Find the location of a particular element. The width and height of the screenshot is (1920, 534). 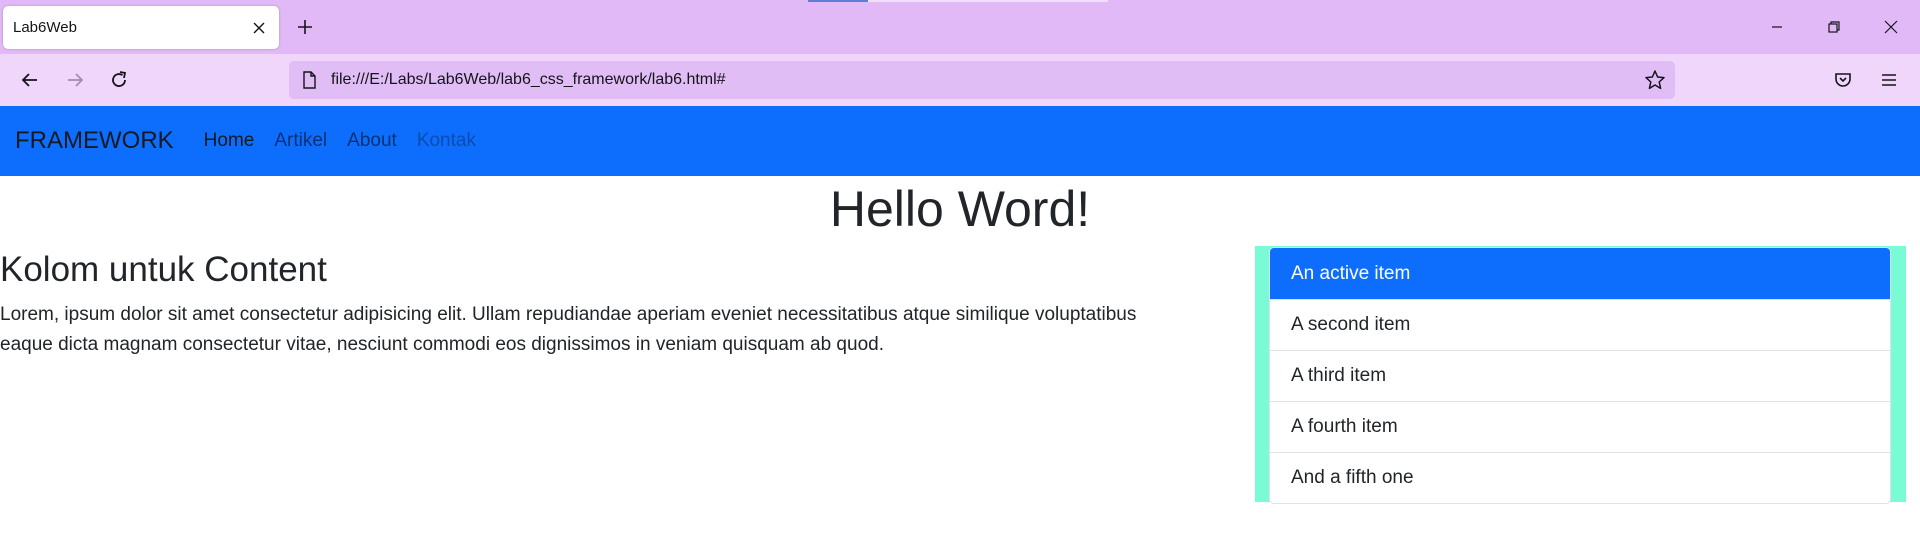

minimize-button is located at coordinates (1777, 27).